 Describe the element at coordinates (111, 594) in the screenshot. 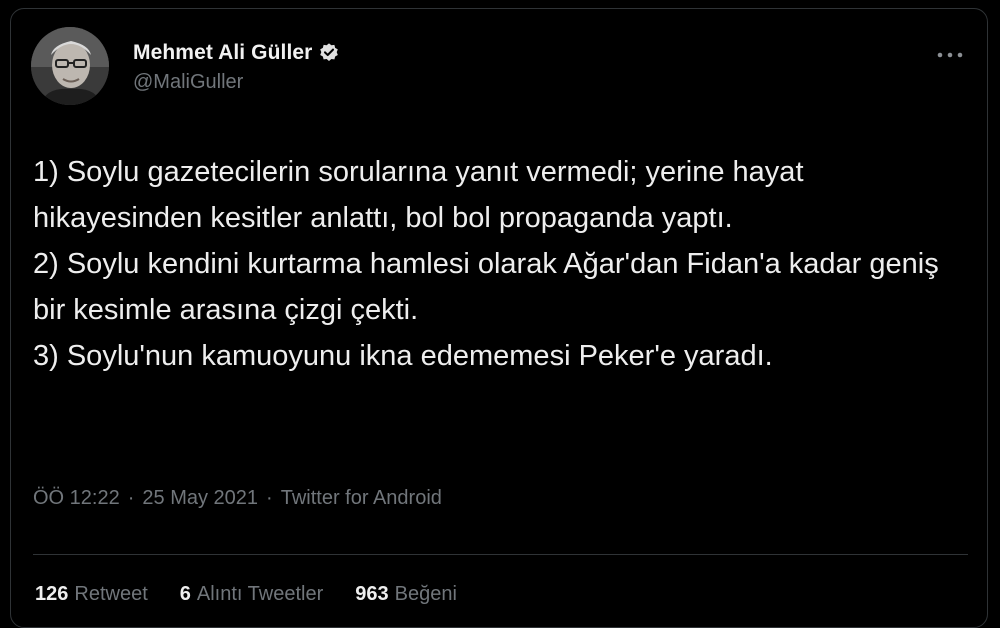

I see `retweets-label: Retweet` at that location.